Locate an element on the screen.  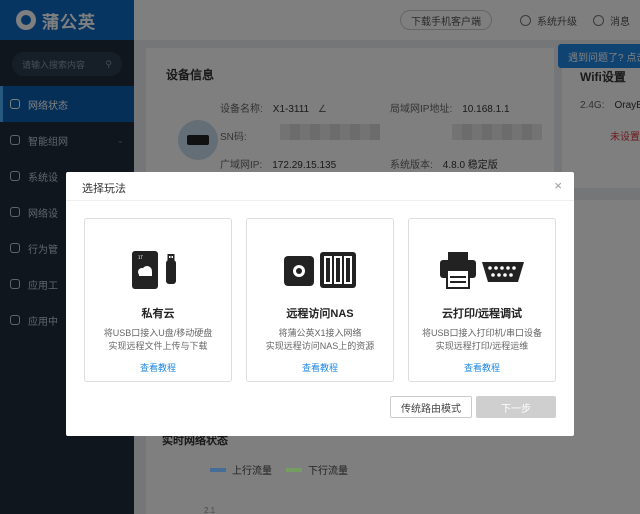
option-remote-nas: 远程访问NAS 将蒲公英X1接入网络 实现远程访问NAS上的资源 查看教程 is located at coordinates (320, 300).